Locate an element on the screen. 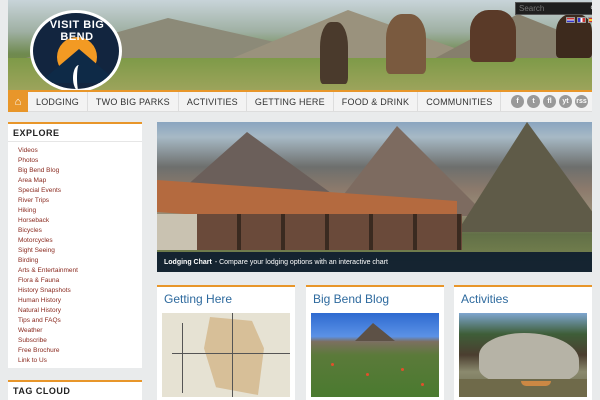 The width and height of the screenshot is (600, 400). canyon-rock is located at coordinates (529, 358).